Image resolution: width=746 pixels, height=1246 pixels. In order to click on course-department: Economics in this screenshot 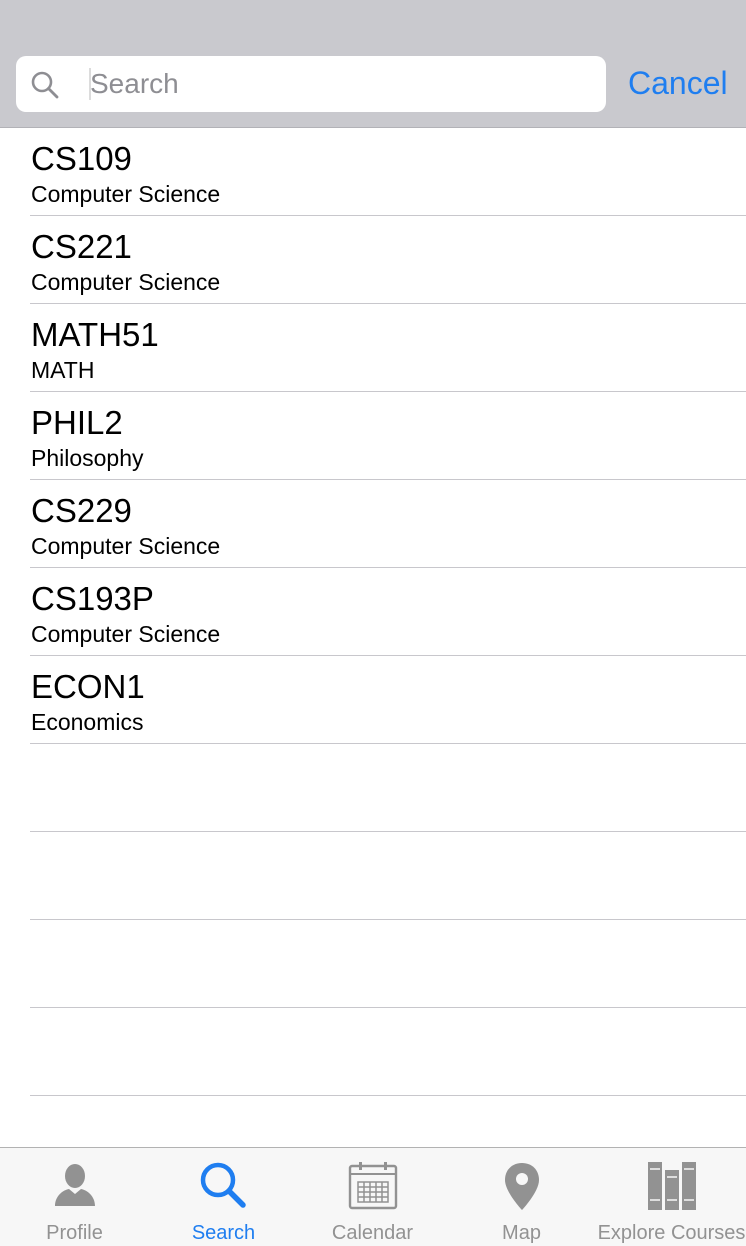, I will do `click(87, 722)`.